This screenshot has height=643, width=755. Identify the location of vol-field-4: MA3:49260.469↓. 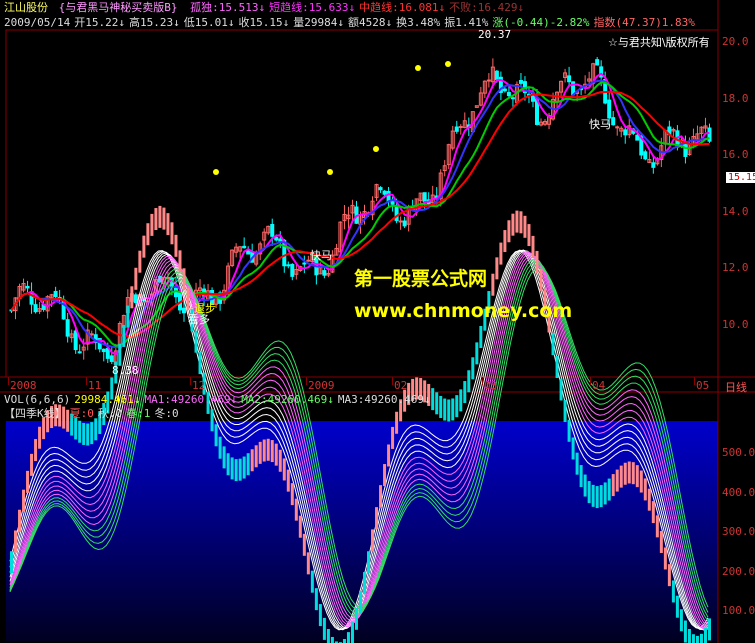
(384, 399).